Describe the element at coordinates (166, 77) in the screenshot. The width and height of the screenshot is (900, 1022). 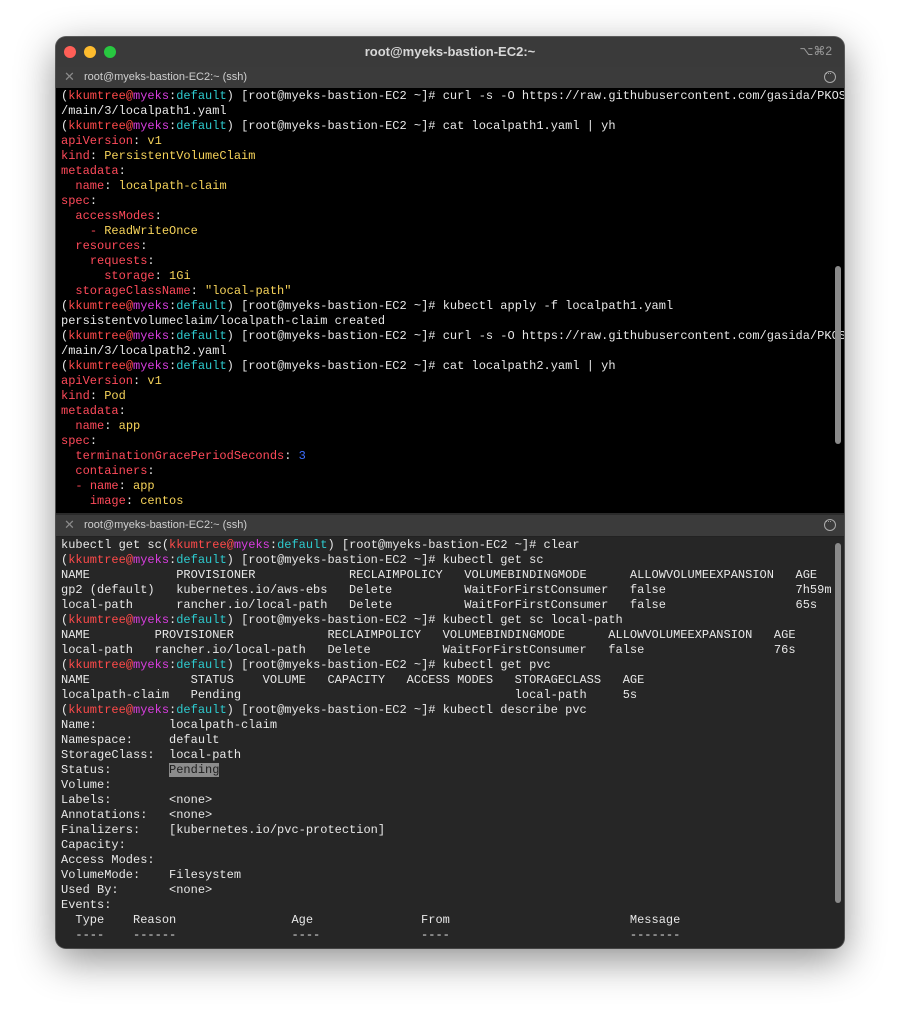
I see `pane1-tab-title: root@myeks-bastion-EC2:~ (ssh)` at that location.